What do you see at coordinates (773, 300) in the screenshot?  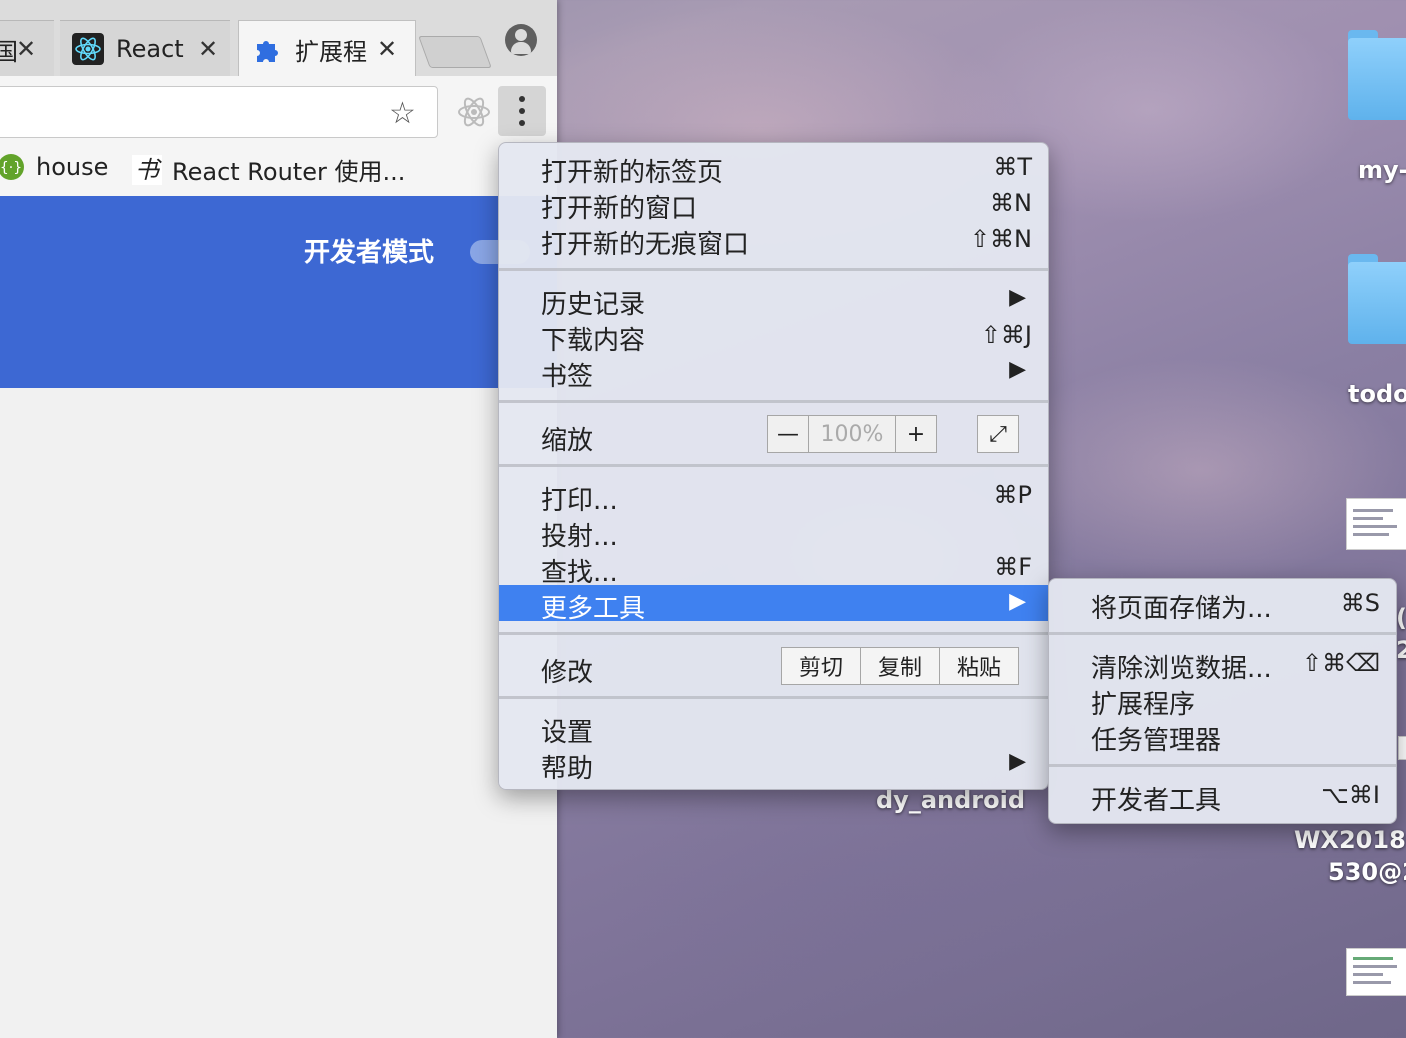 I see `menu-item-history: 历史记录 ▶` at bounding box center [773, 300].